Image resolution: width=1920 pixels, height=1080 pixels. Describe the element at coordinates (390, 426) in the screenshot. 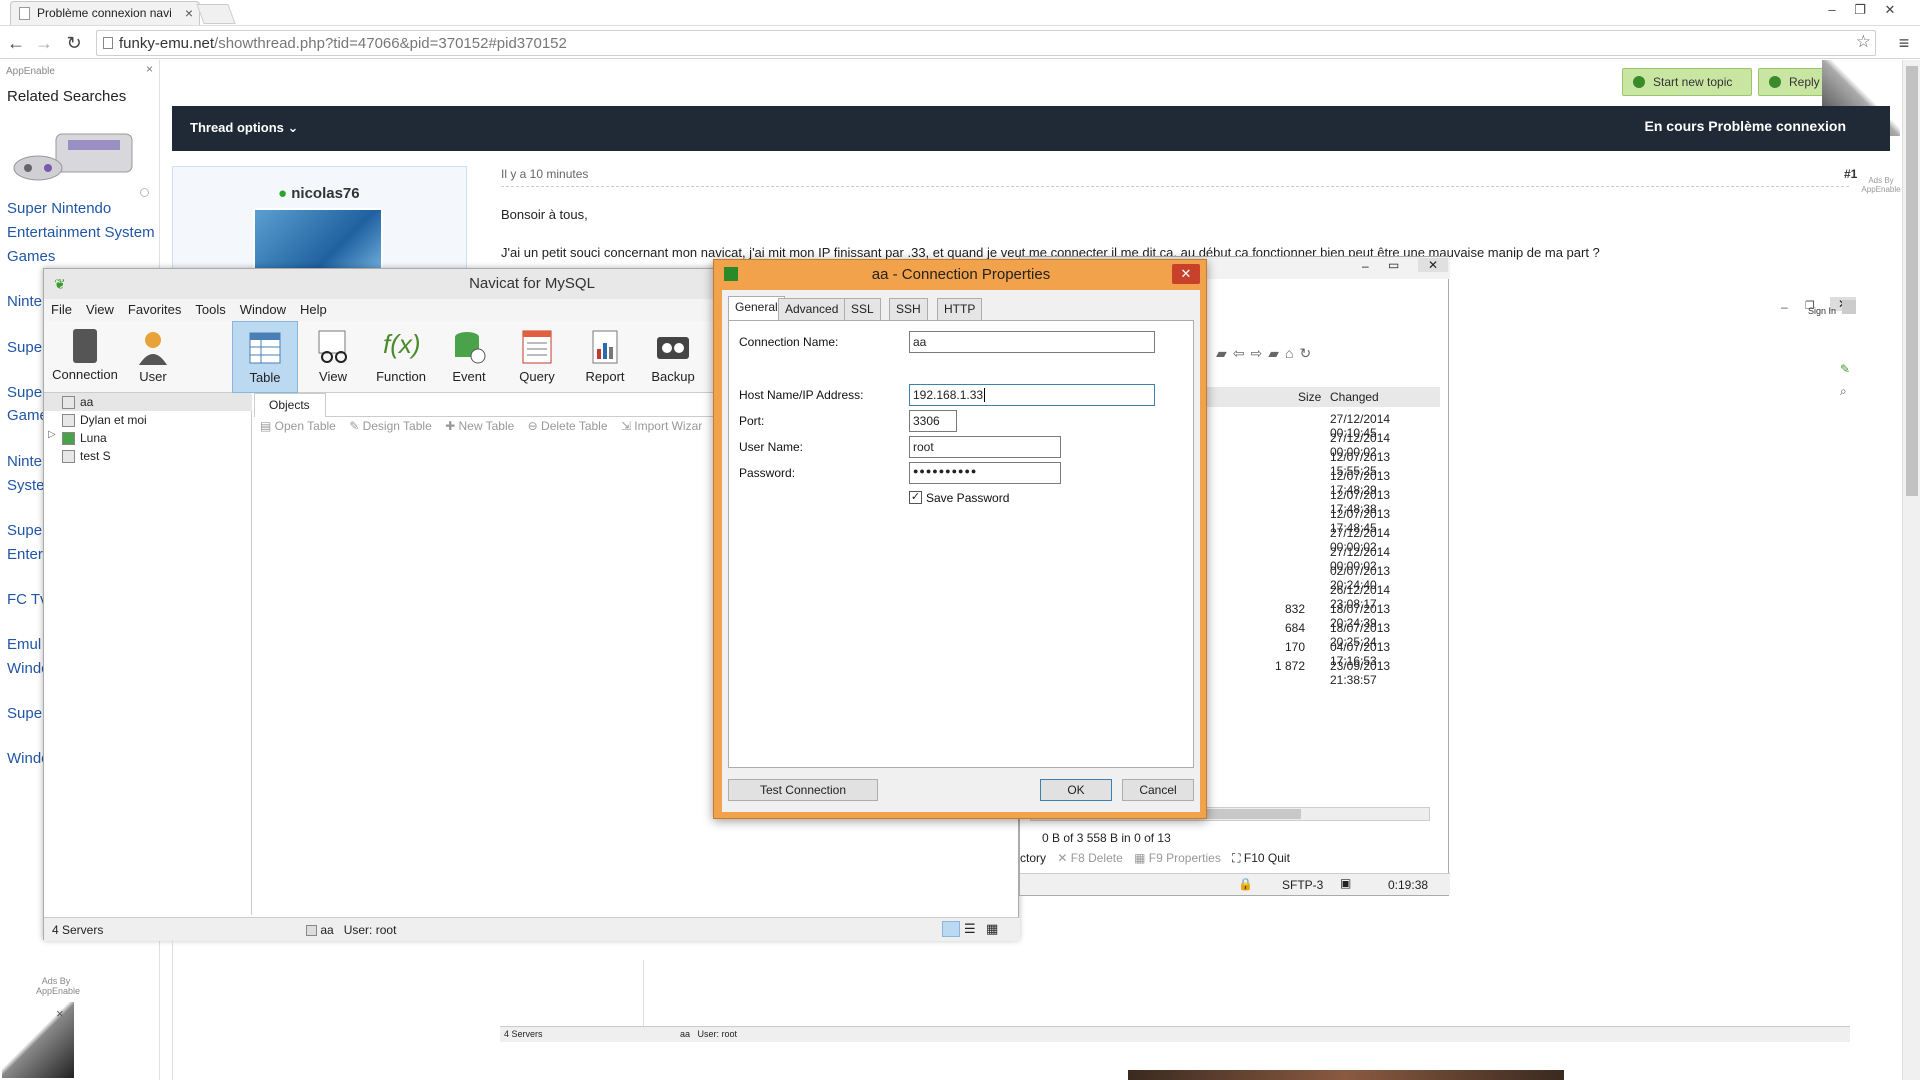

I see `design-table-button: ✎ Design Table` at that location.